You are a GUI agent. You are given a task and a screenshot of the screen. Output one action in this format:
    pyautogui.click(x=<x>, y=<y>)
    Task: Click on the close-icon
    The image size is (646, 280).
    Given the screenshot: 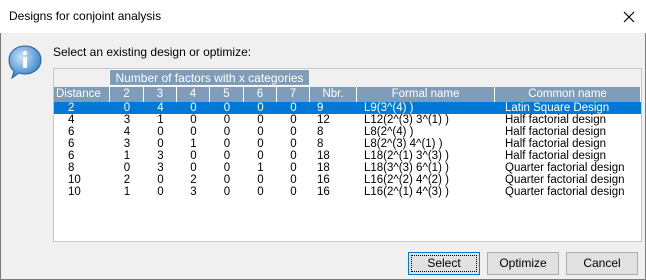 What is the action you would take?
    pyautogui.click(x=629, y=16)
    